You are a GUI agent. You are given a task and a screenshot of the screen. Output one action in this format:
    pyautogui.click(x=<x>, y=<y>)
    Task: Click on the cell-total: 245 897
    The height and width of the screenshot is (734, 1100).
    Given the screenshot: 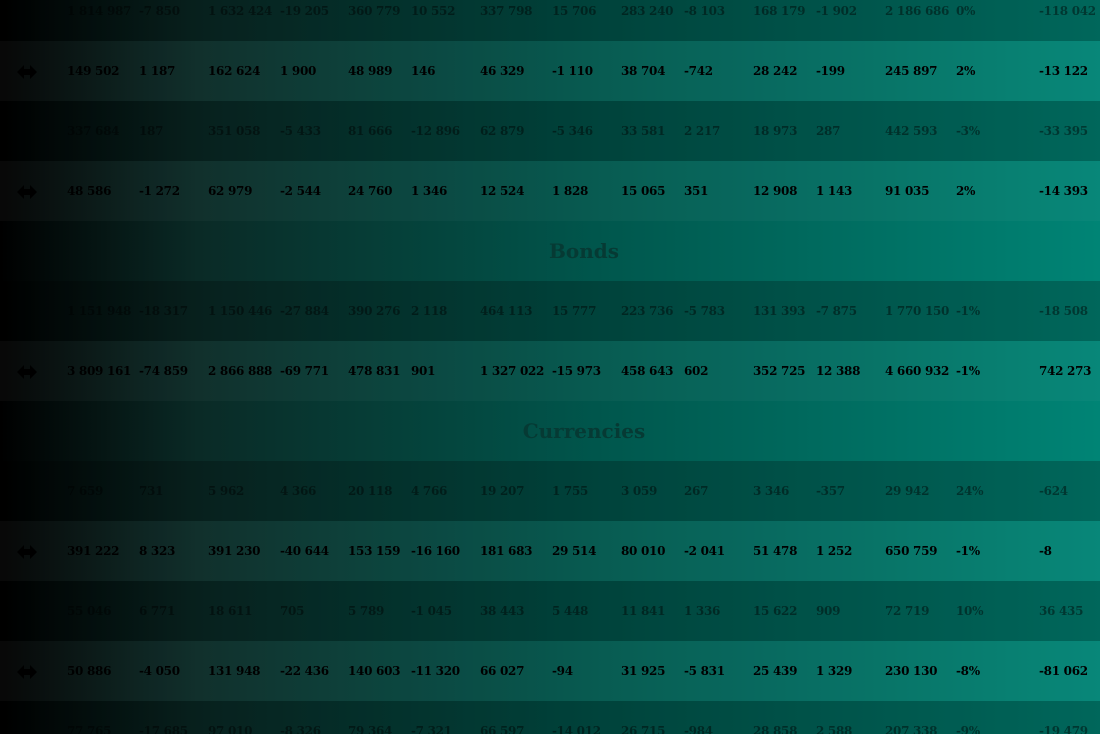 What is the action you would take?
    pyautogui.click(x=911, y=71)
    